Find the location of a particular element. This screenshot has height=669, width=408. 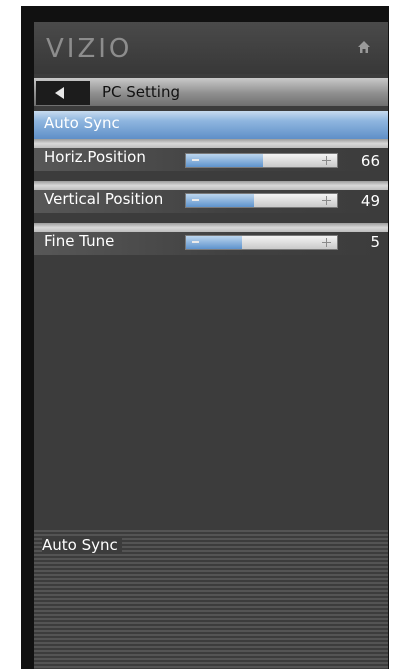

home-icon is located at coordinates (364, 47).